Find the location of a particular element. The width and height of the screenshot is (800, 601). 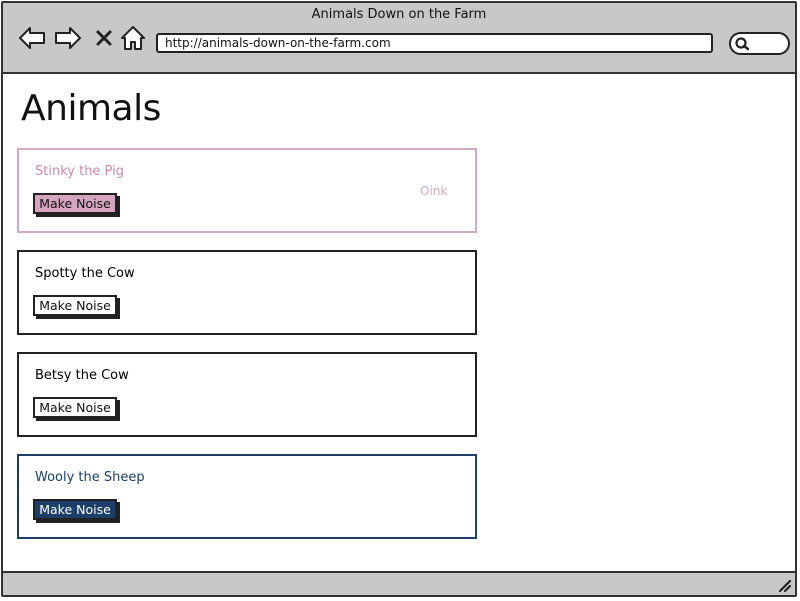

url-input is located at coordinates (434, 43).